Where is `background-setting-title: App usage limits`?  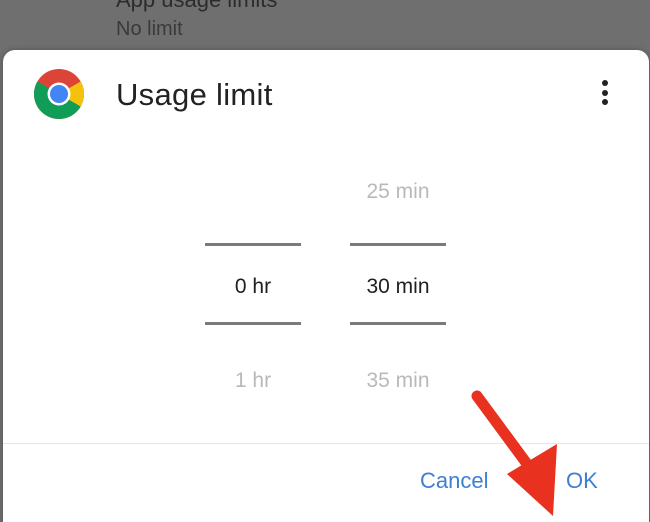 background-setting-title: App usage limits is located at coordinates (196, 7).